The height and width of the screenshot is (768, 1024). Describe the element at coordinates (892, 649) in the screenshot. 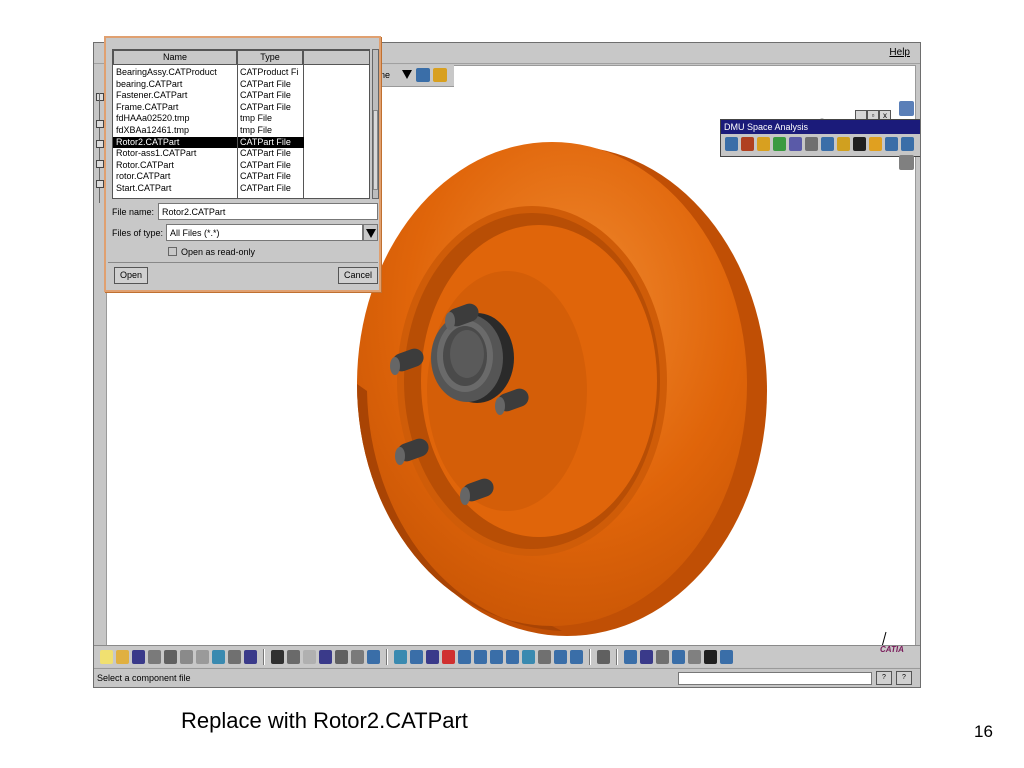

I see `catia-logo: CATIA` at that location.